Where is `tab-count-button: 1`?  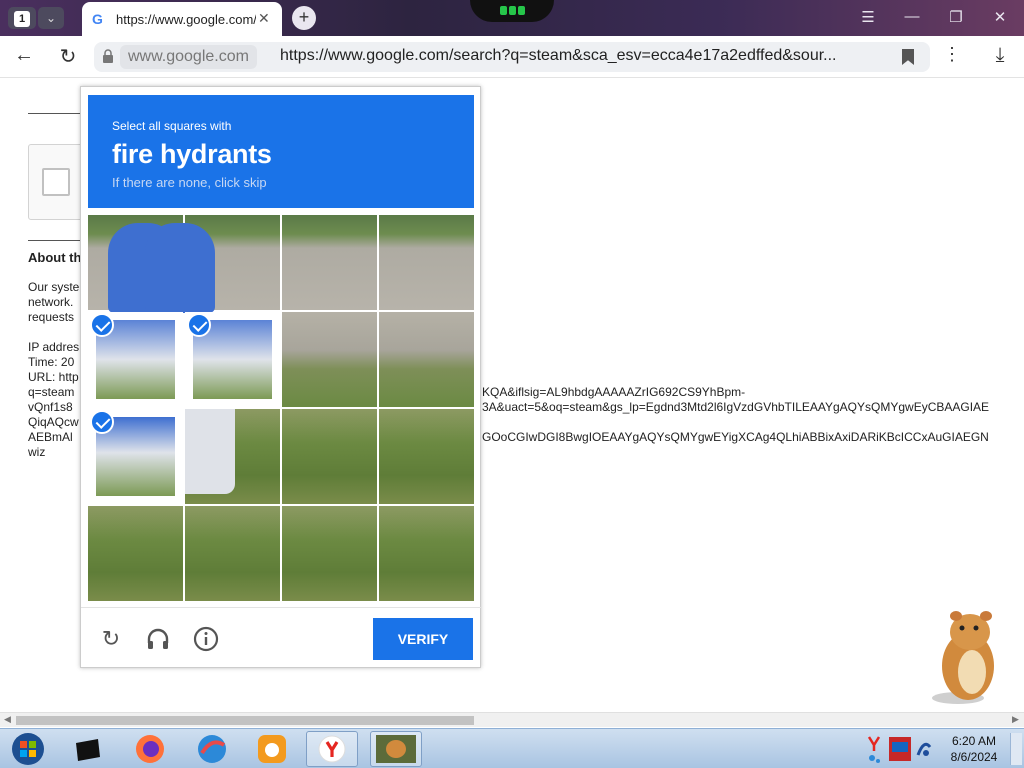 tab-count-button: 1 is located at coordinates (22, 18).